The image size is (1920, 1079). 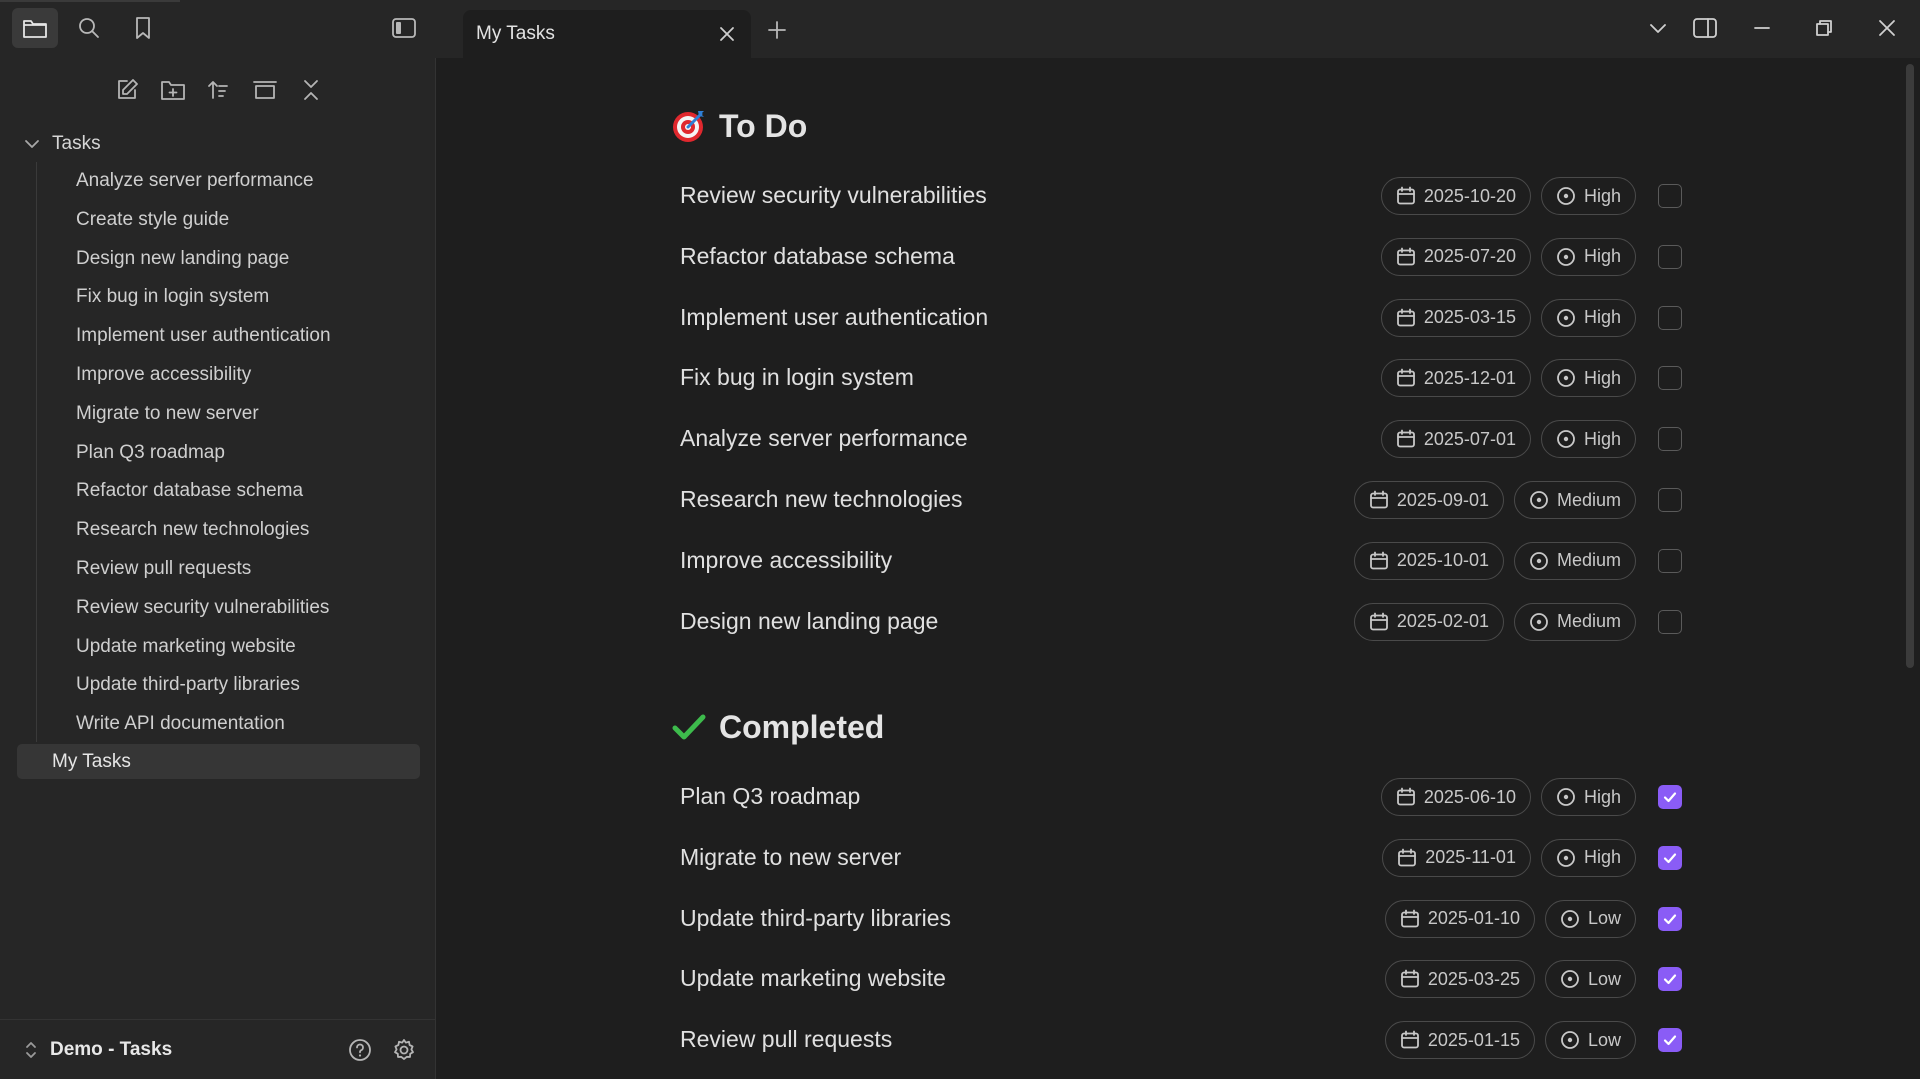 I want to click on calendar-icon, so click(x=1410, y=1040).